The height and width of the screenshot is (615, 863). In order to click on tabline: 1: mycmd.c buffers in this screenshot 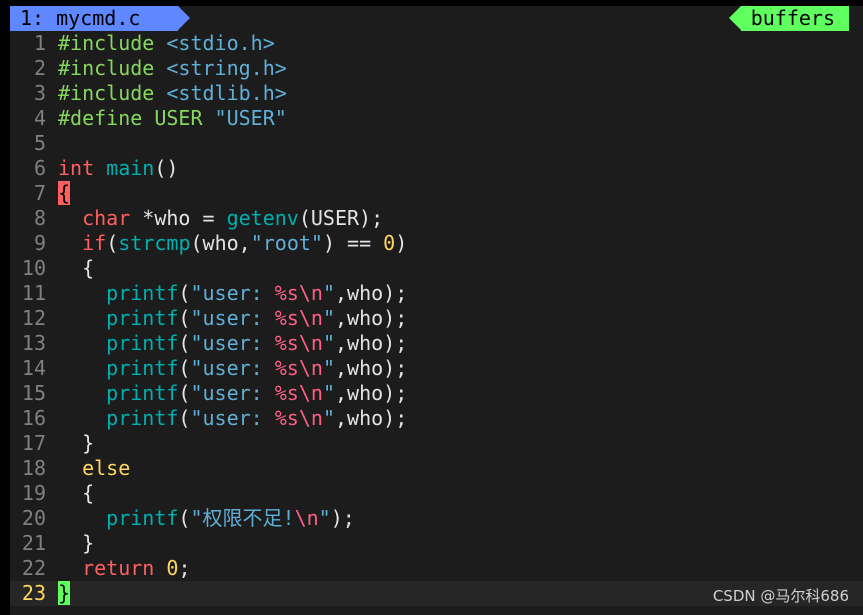, I will do `click(436, 18)`.